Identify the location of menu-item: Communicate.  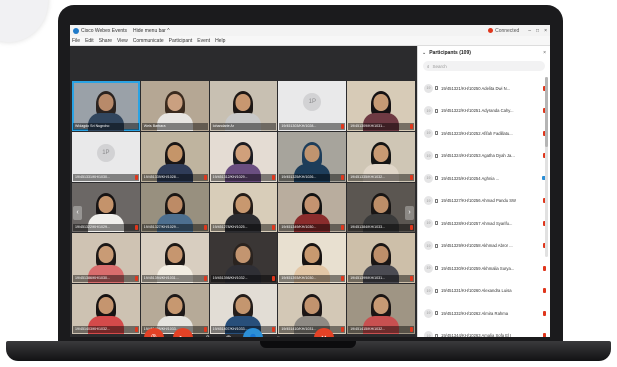
(148, 41).